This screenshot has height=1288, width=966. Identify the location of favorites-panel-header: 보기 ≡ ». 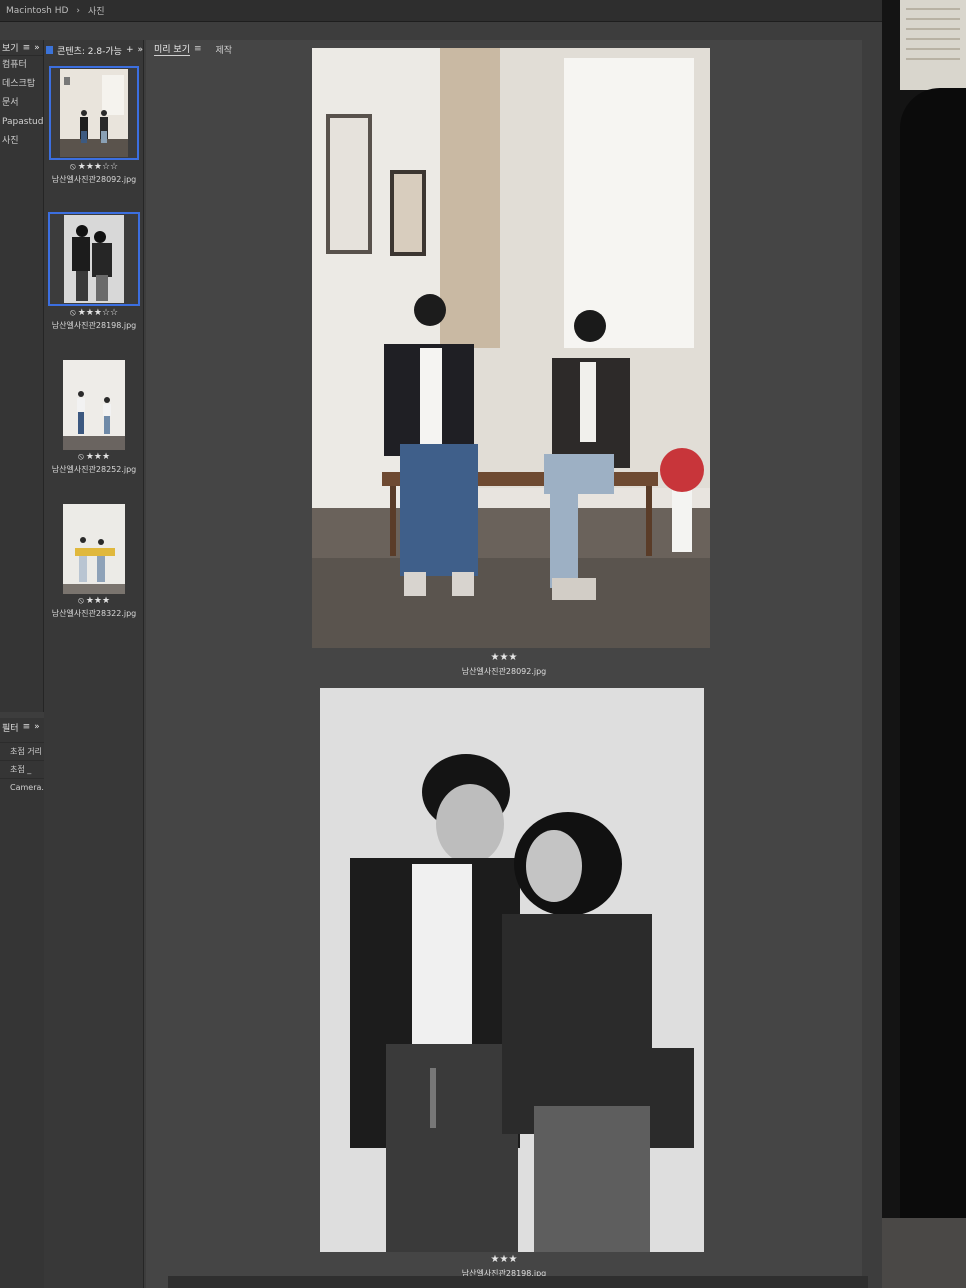
(21, 48).